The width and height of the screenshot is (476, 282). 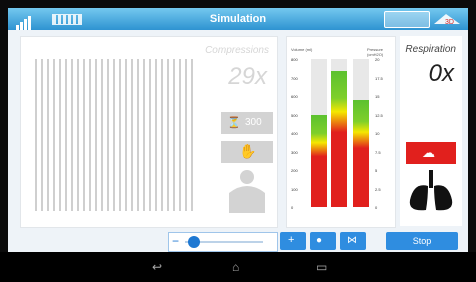 What do you see at coordinates (376, 170) in the screenshot?
I see `scale-tick: 5` at bounding box center [376, 170].